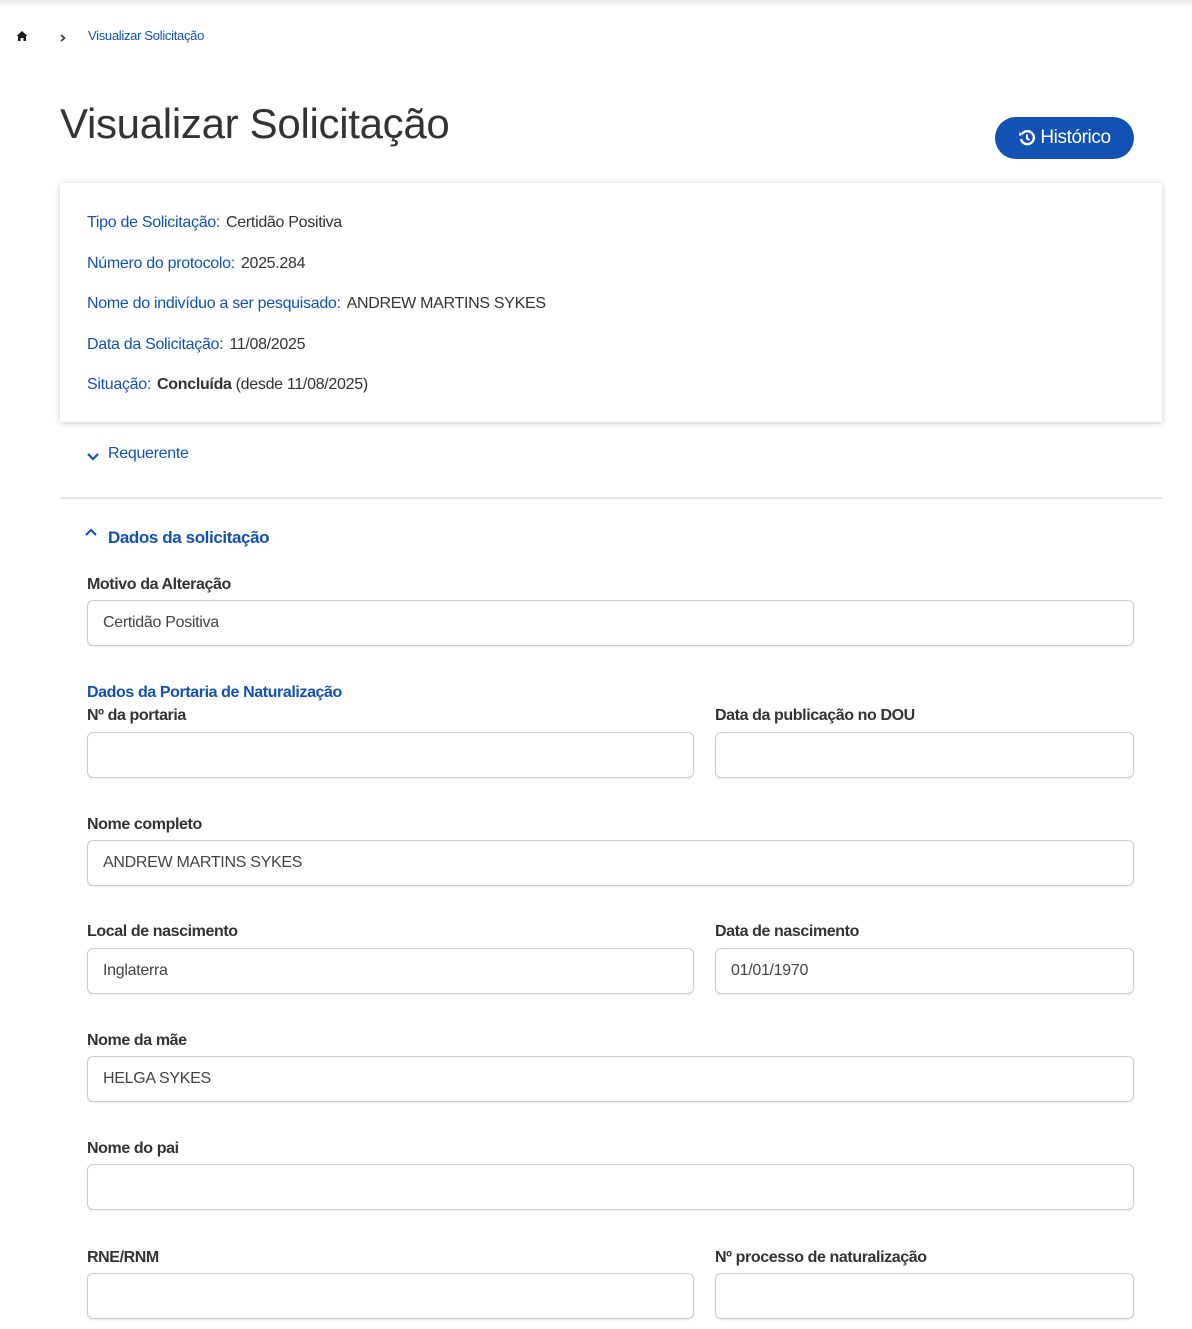 The height and width of the screenshot is (1329, 1192). I want to click on protocolo-label: Número do protocolo:, so click(161, 263).